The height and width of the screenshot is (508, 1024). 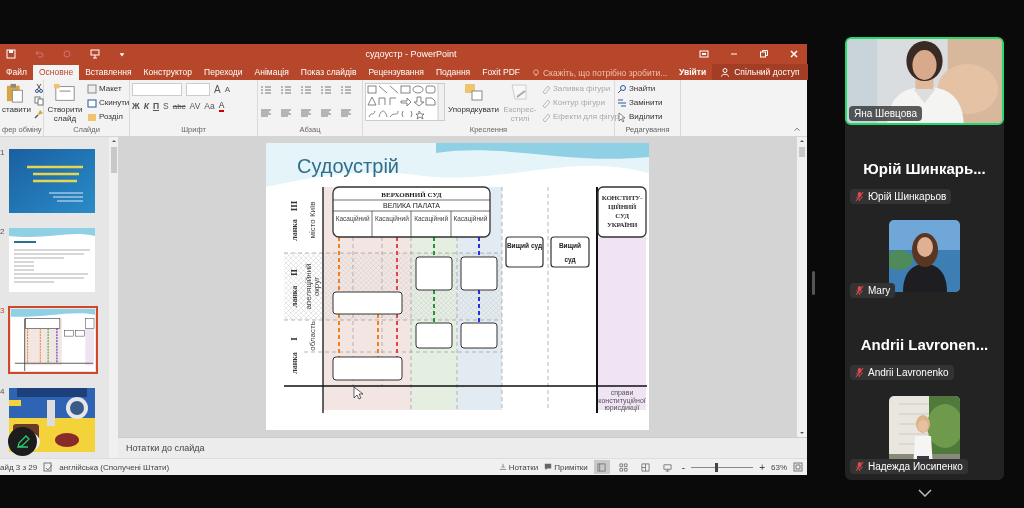 What do you see at coordinates (762, 467) in the screenshot?
I see `zoom-in-button: +` at bounding box center [762, 467].